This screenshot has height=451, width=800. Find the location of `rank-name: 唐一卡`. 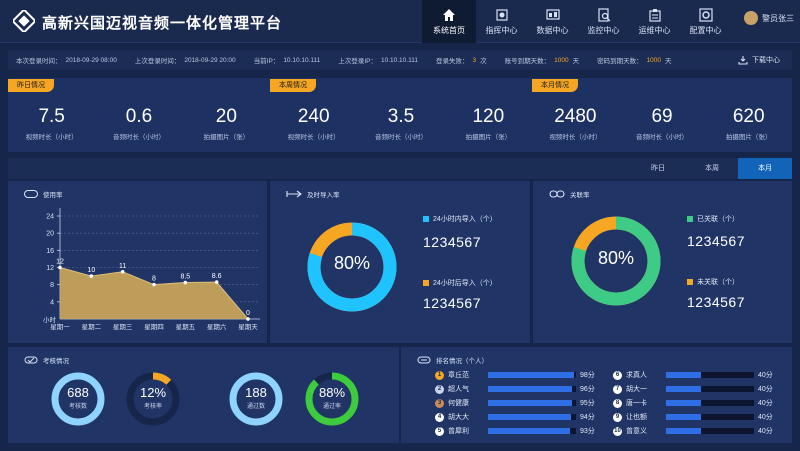

rank-name: 唐一卡 is located at coordinates (636, 403).